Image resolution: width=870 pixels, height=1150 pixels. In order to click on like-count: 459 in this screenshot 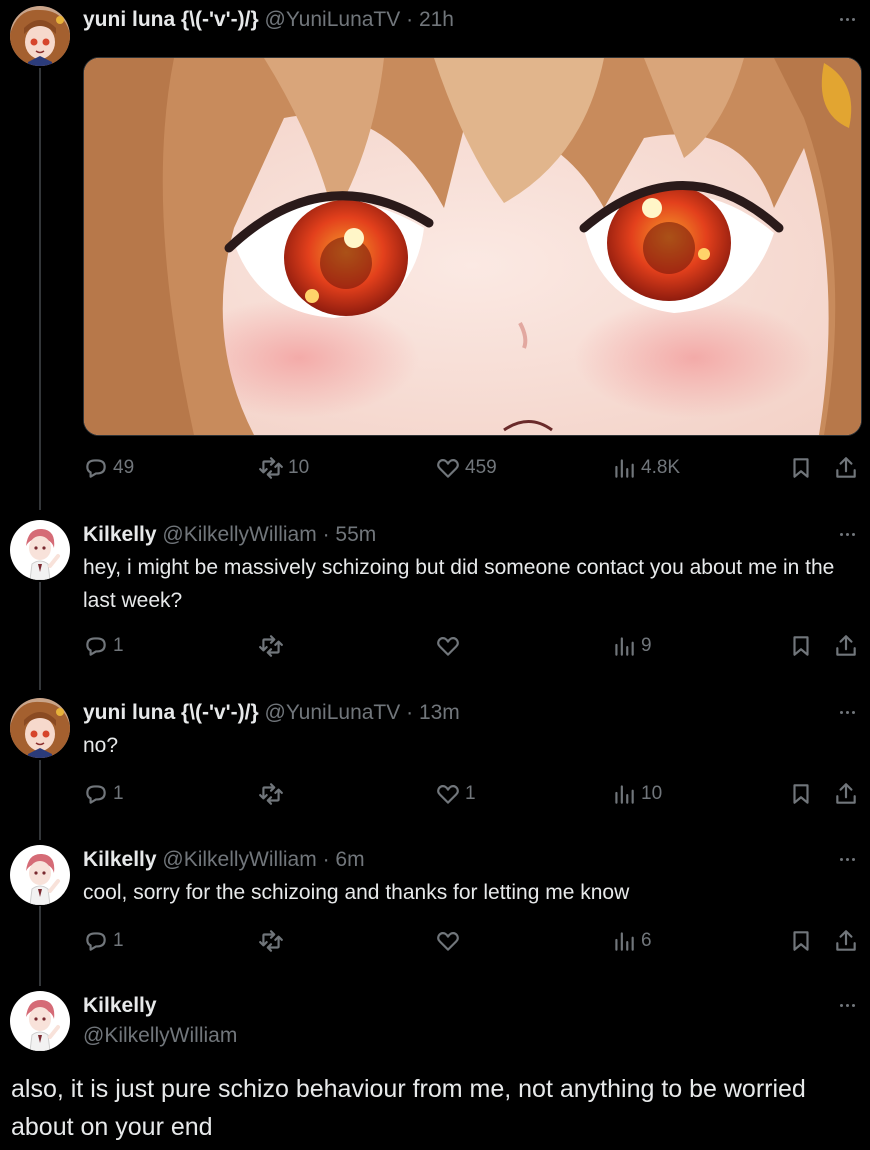, I will do `click(481, 467)`.